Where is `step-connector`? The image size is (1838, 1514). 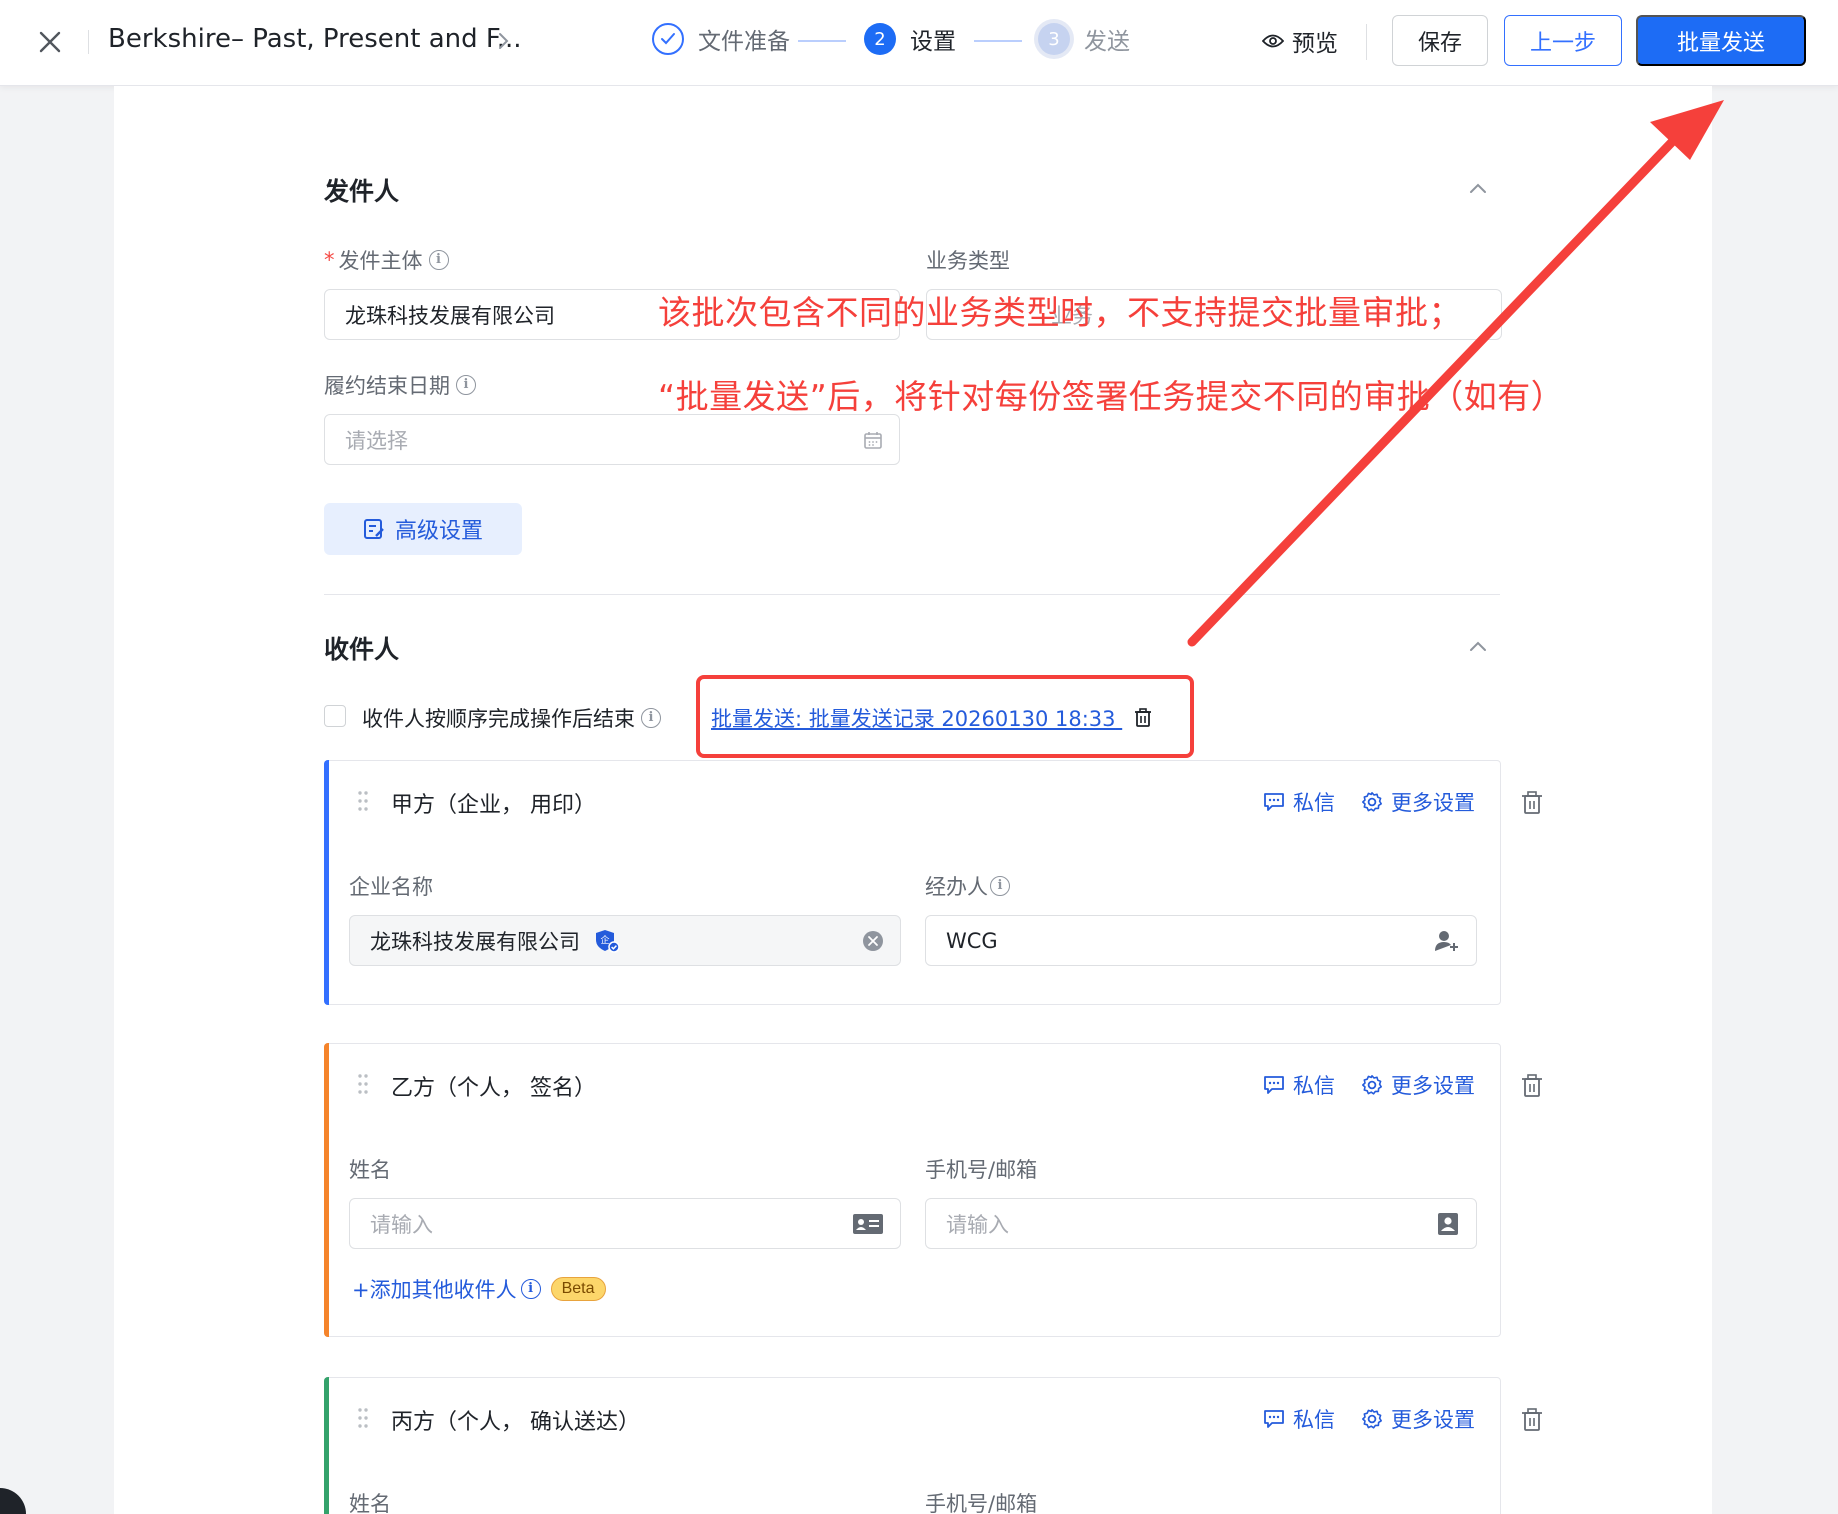 step-connector is located at coordinates (998, 41).